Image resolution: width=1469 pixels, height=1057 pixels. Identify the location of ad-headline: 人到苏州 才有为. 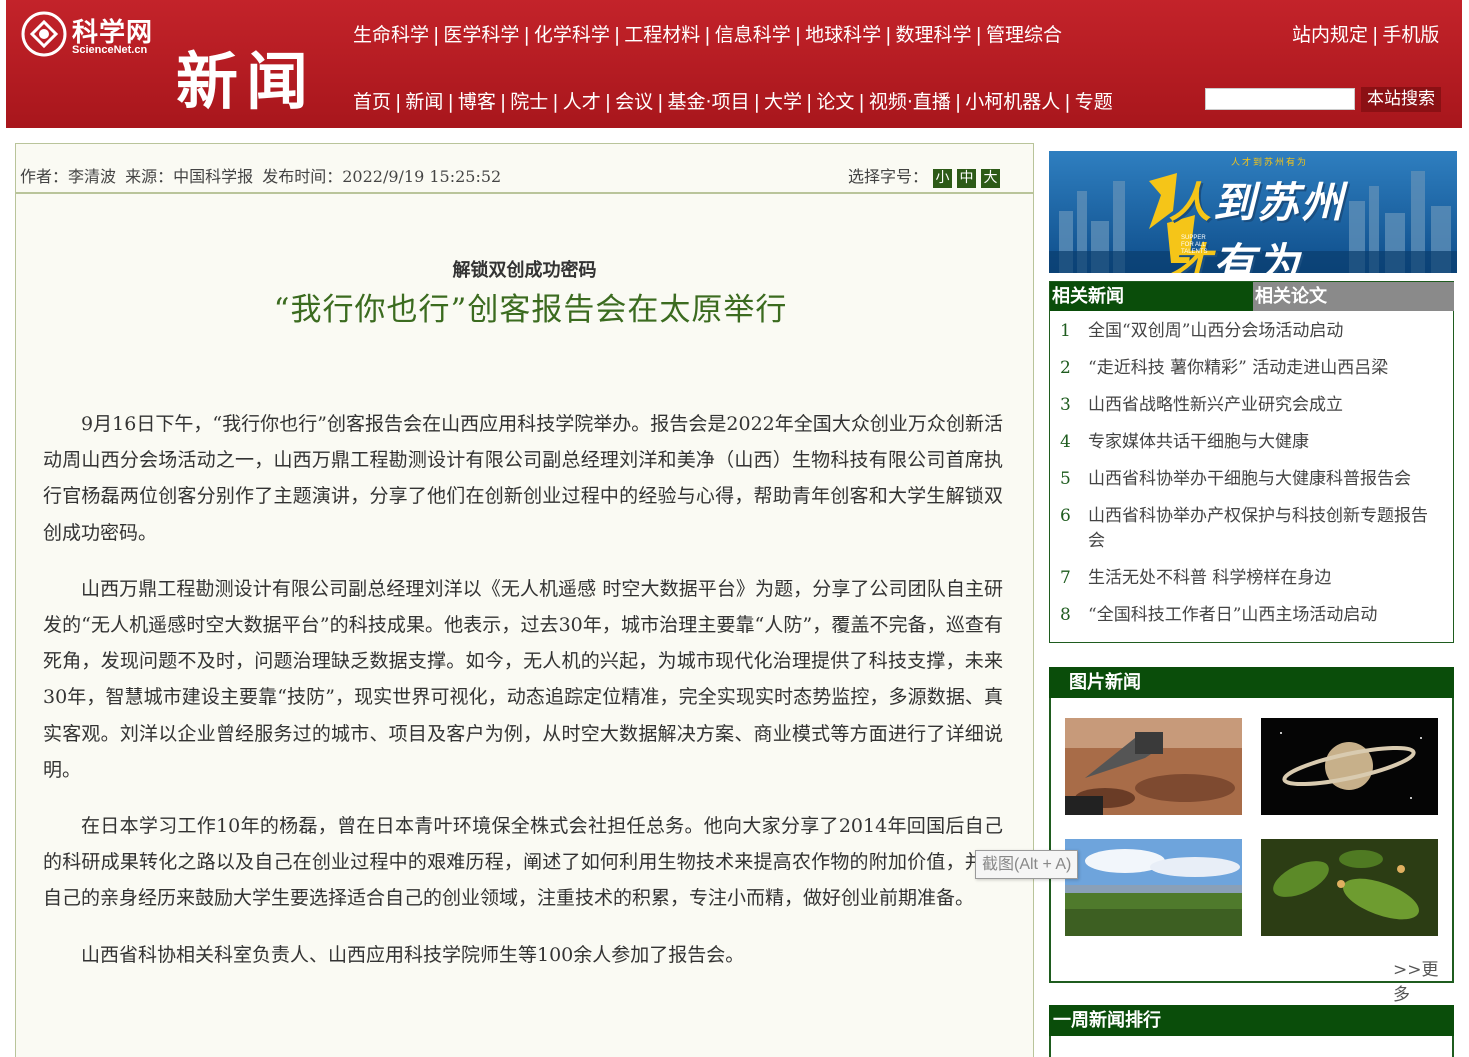
(1257, 221).